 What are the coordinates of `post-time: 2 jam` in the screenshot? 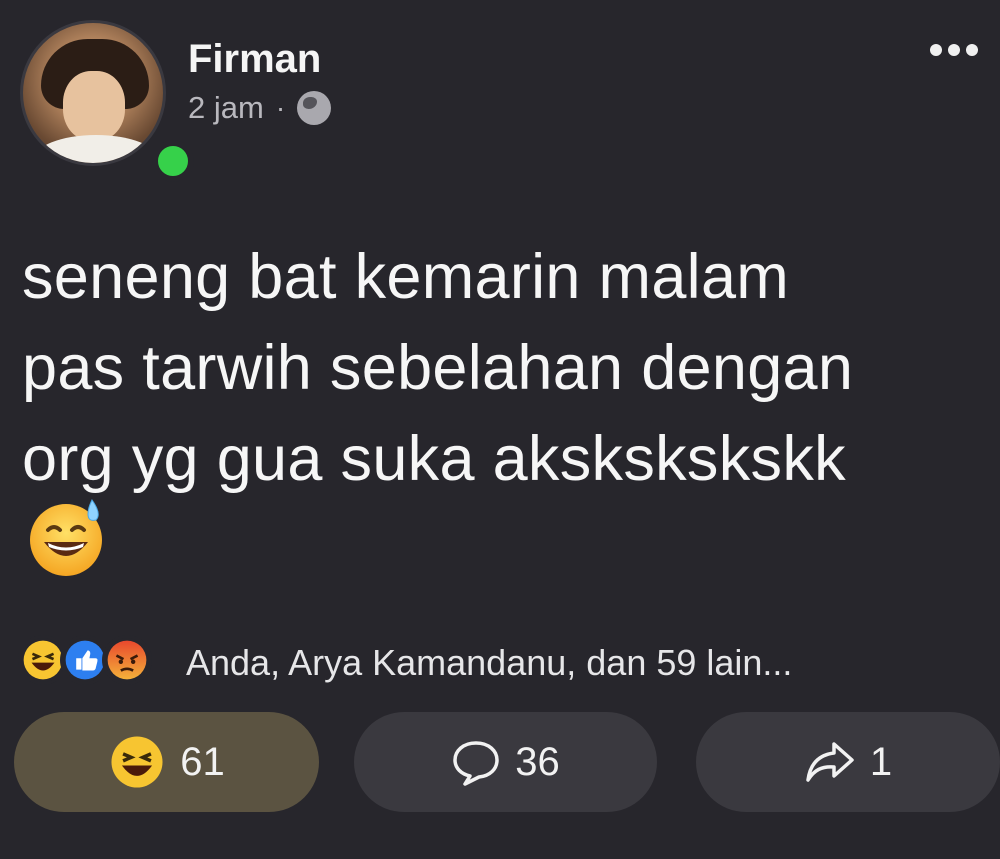 It's located at (226, 108).